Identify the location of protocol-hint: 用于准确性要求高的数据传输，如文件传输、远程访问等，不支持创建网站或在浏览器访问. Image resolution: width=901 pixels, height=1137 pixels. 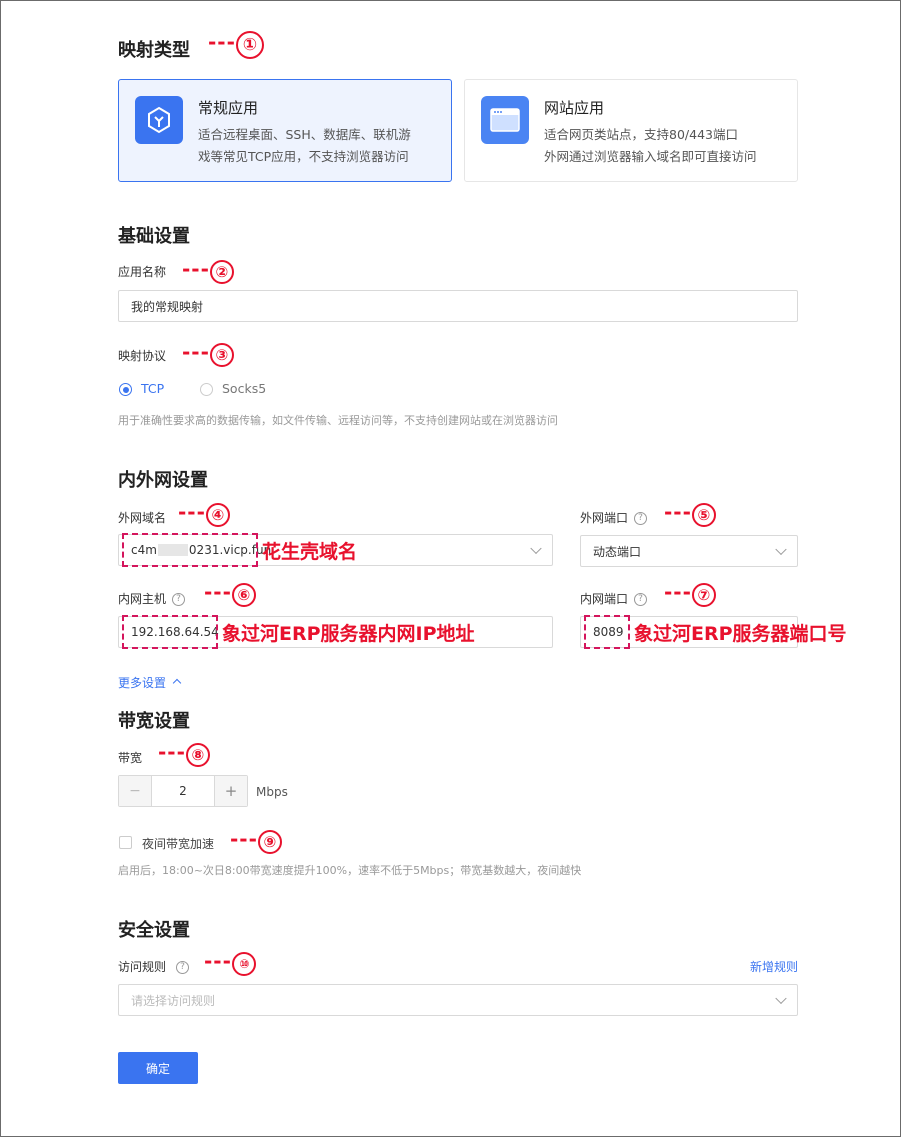
(338, 420).